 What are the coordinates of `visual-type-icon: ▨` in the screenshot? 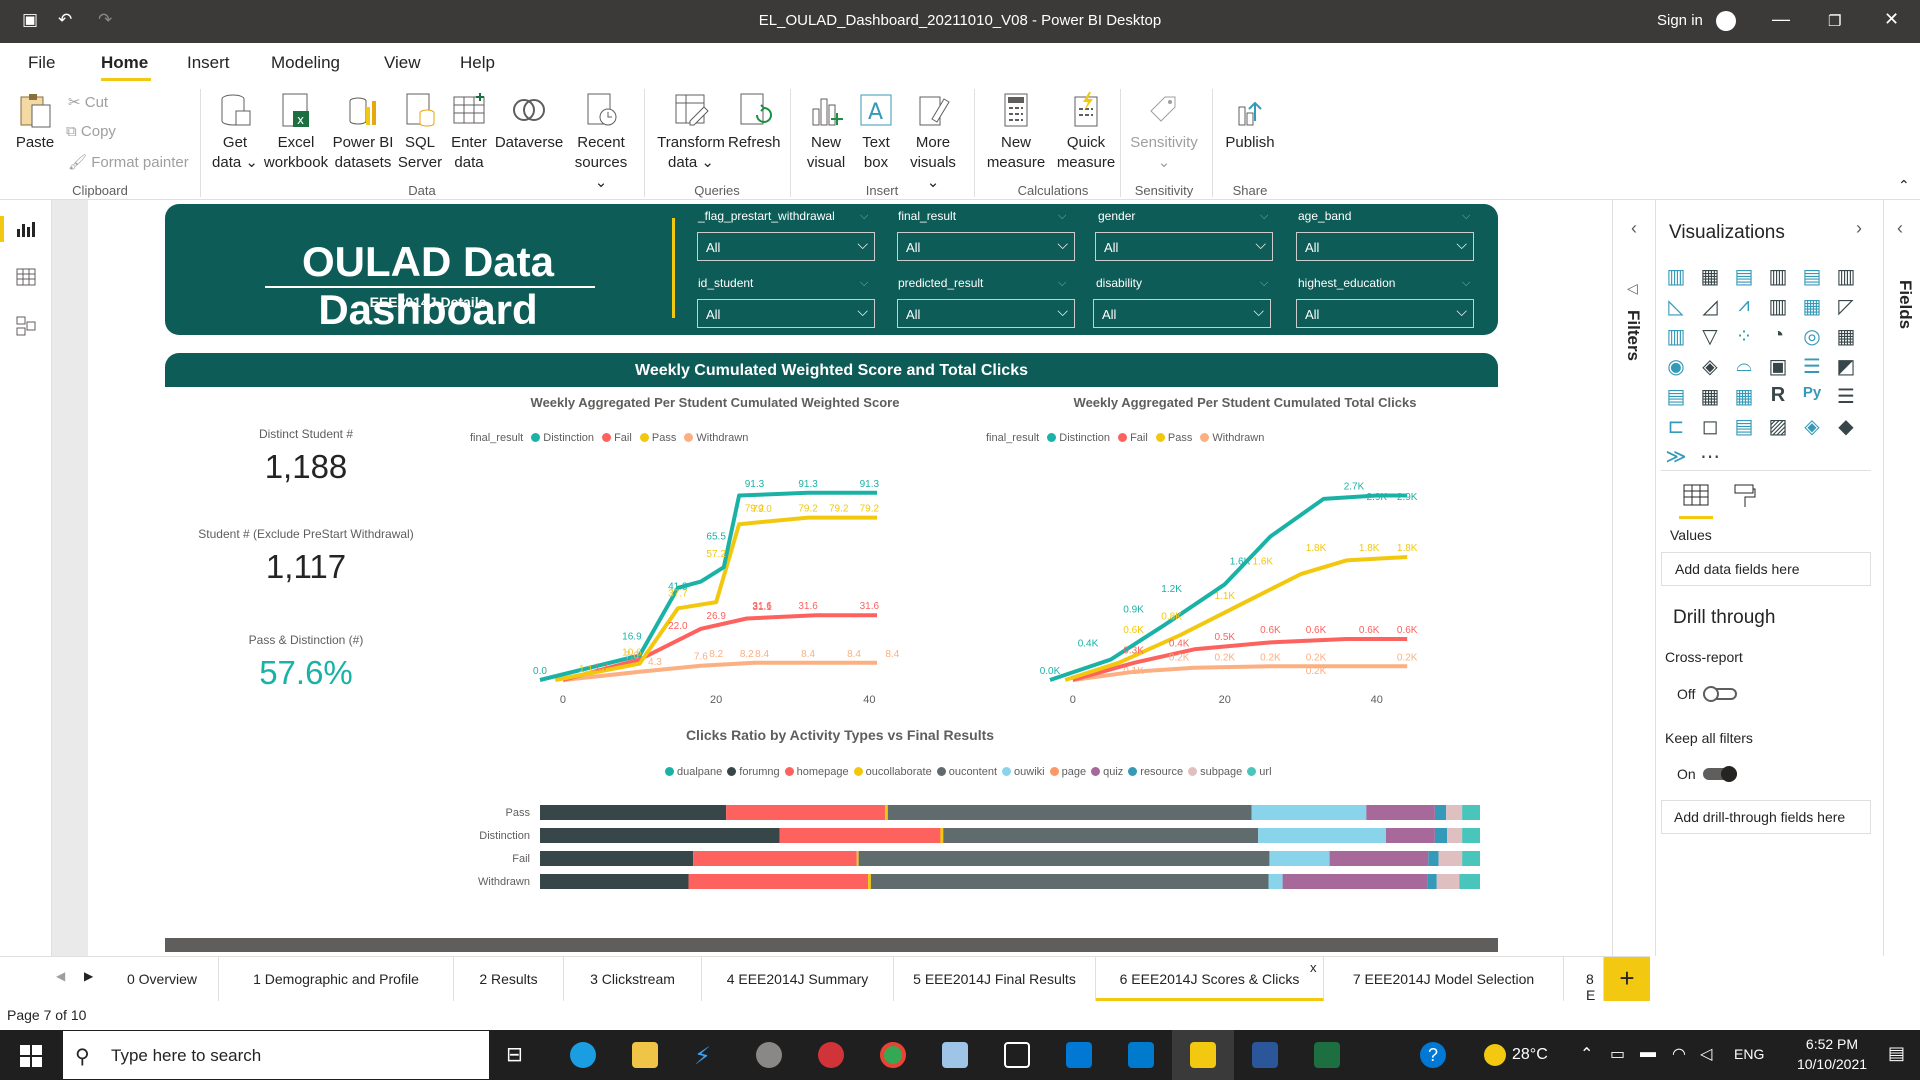 It's located at (1778, 426).